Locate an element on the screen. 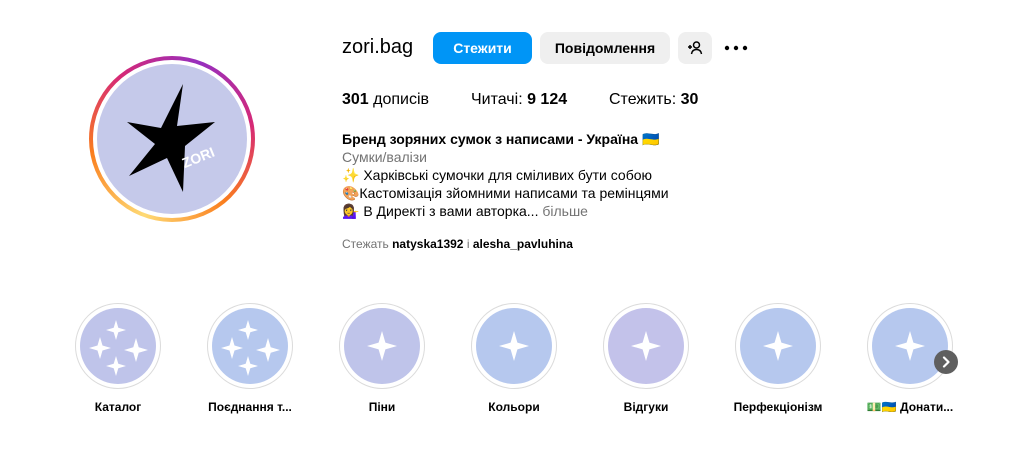 The height and width of the screenshot is (470, 1034). highlight-label: Каталог is located at coordinates (118, 407).